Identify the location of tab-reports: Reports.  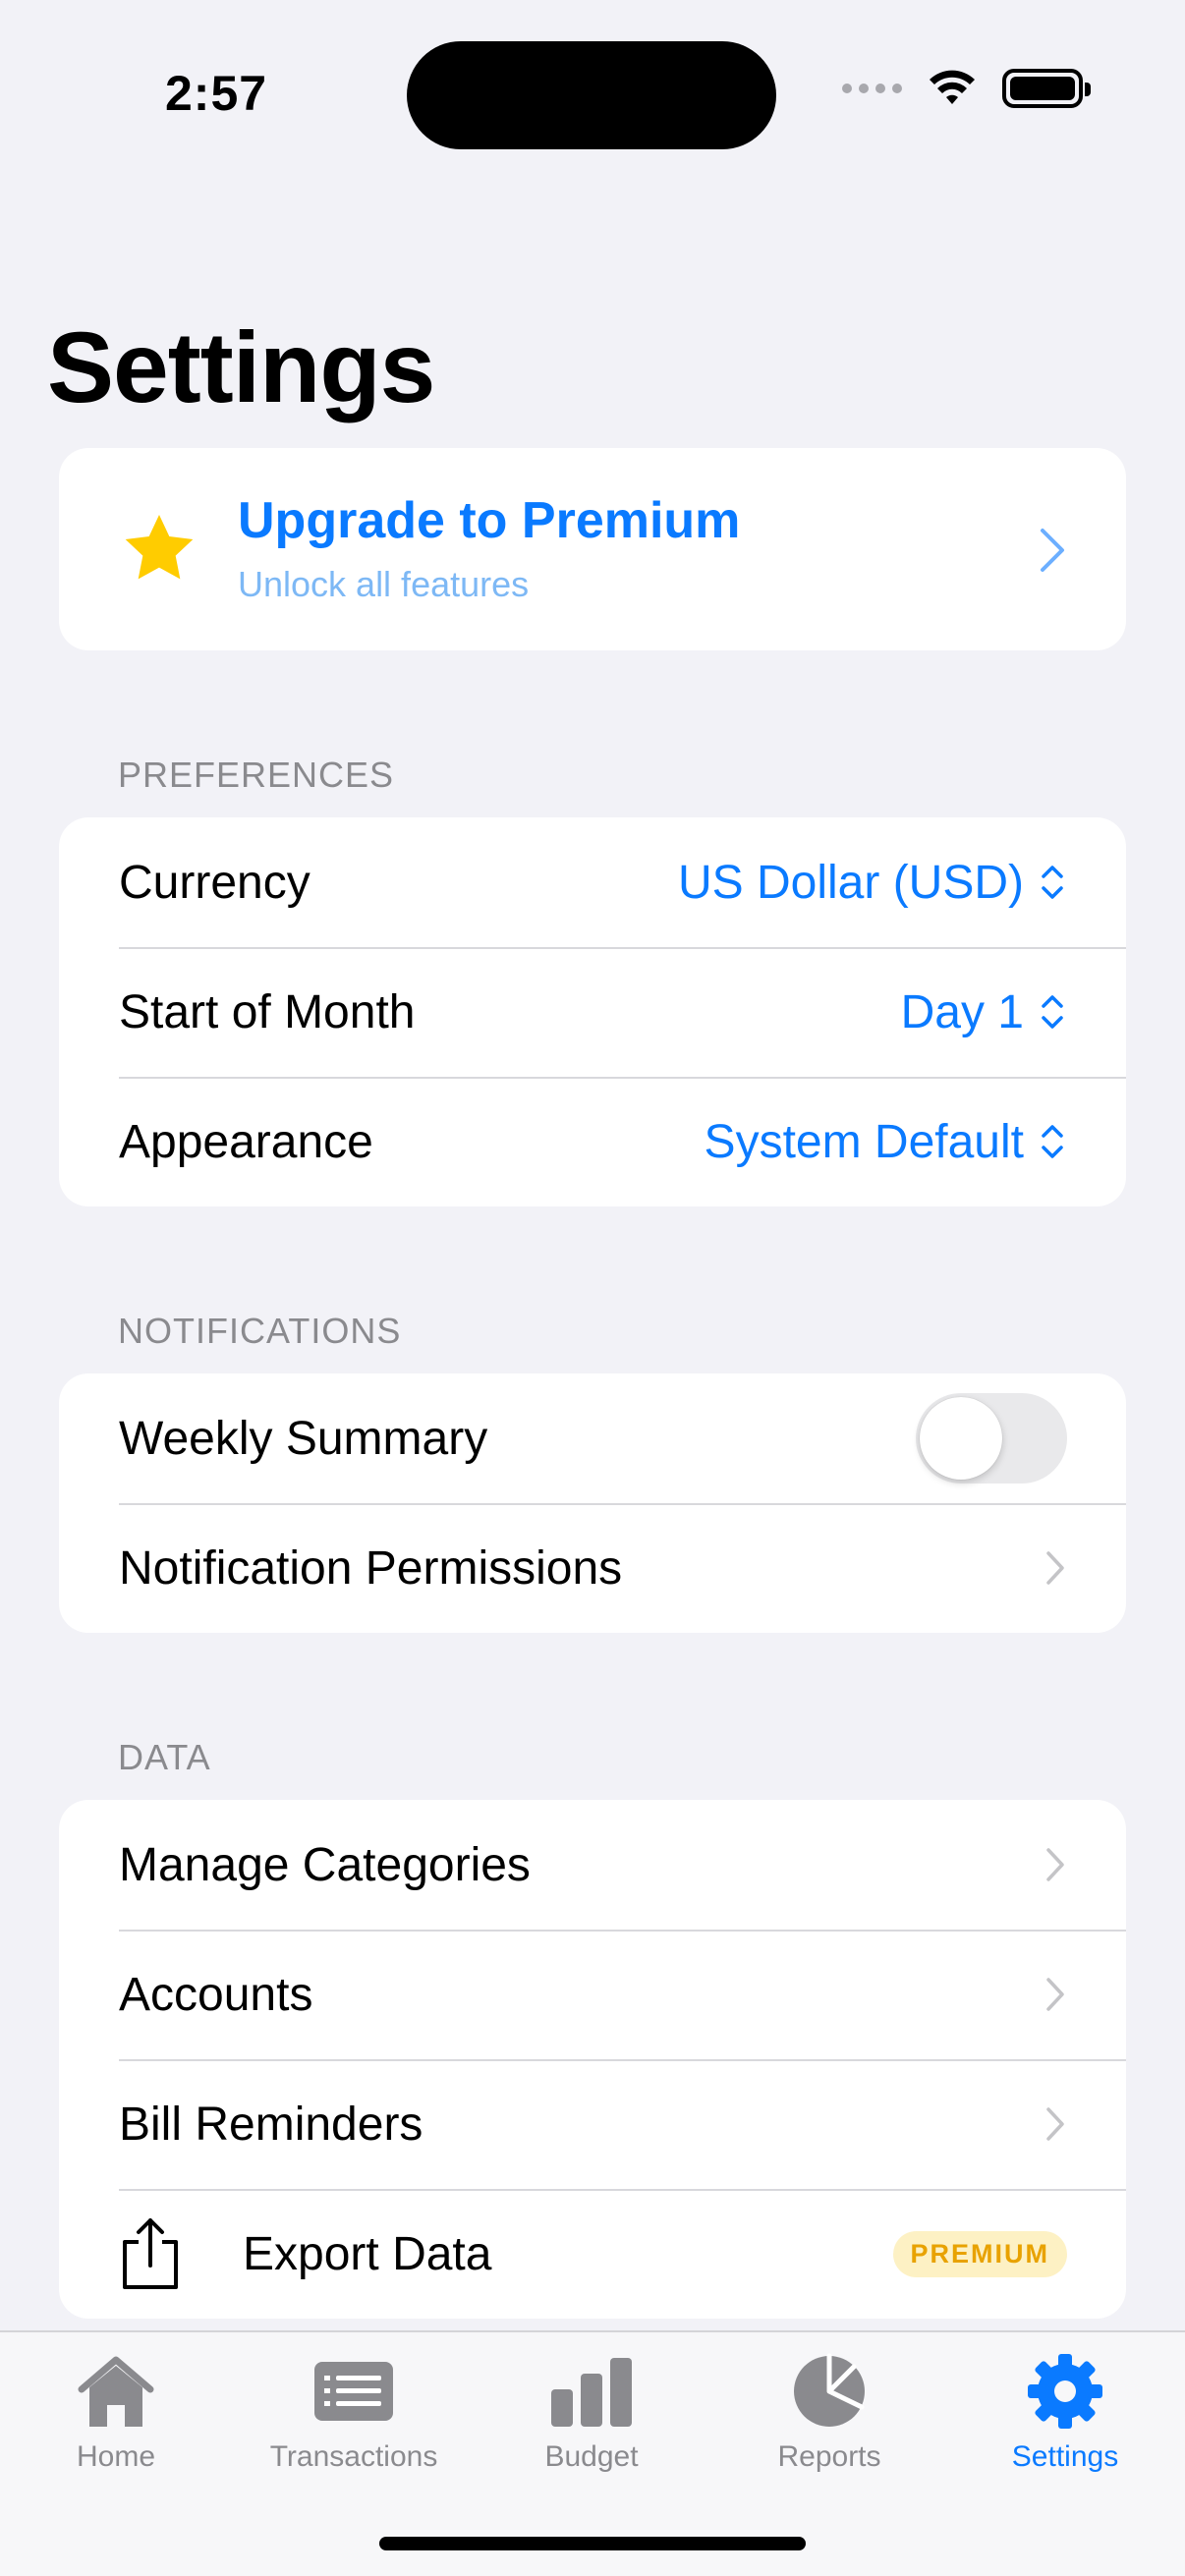
(830, 2413).